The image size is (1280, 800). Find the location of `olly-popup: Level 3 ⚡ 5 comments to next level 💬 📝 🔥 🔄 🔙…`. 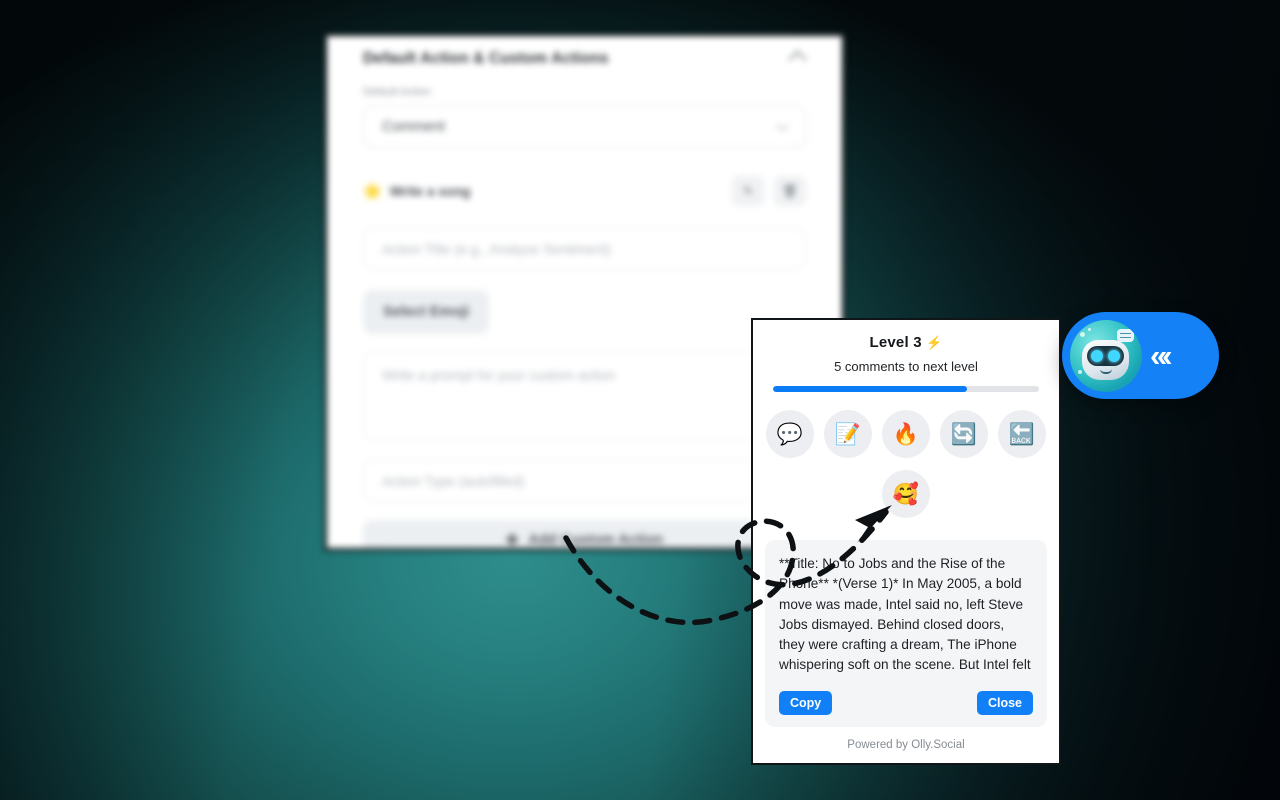

olly-popup: Level 3 ⚡ 5 comments to next level 💬 📝 🔥 🔄 🔙… is located at coordinates (906, 541).